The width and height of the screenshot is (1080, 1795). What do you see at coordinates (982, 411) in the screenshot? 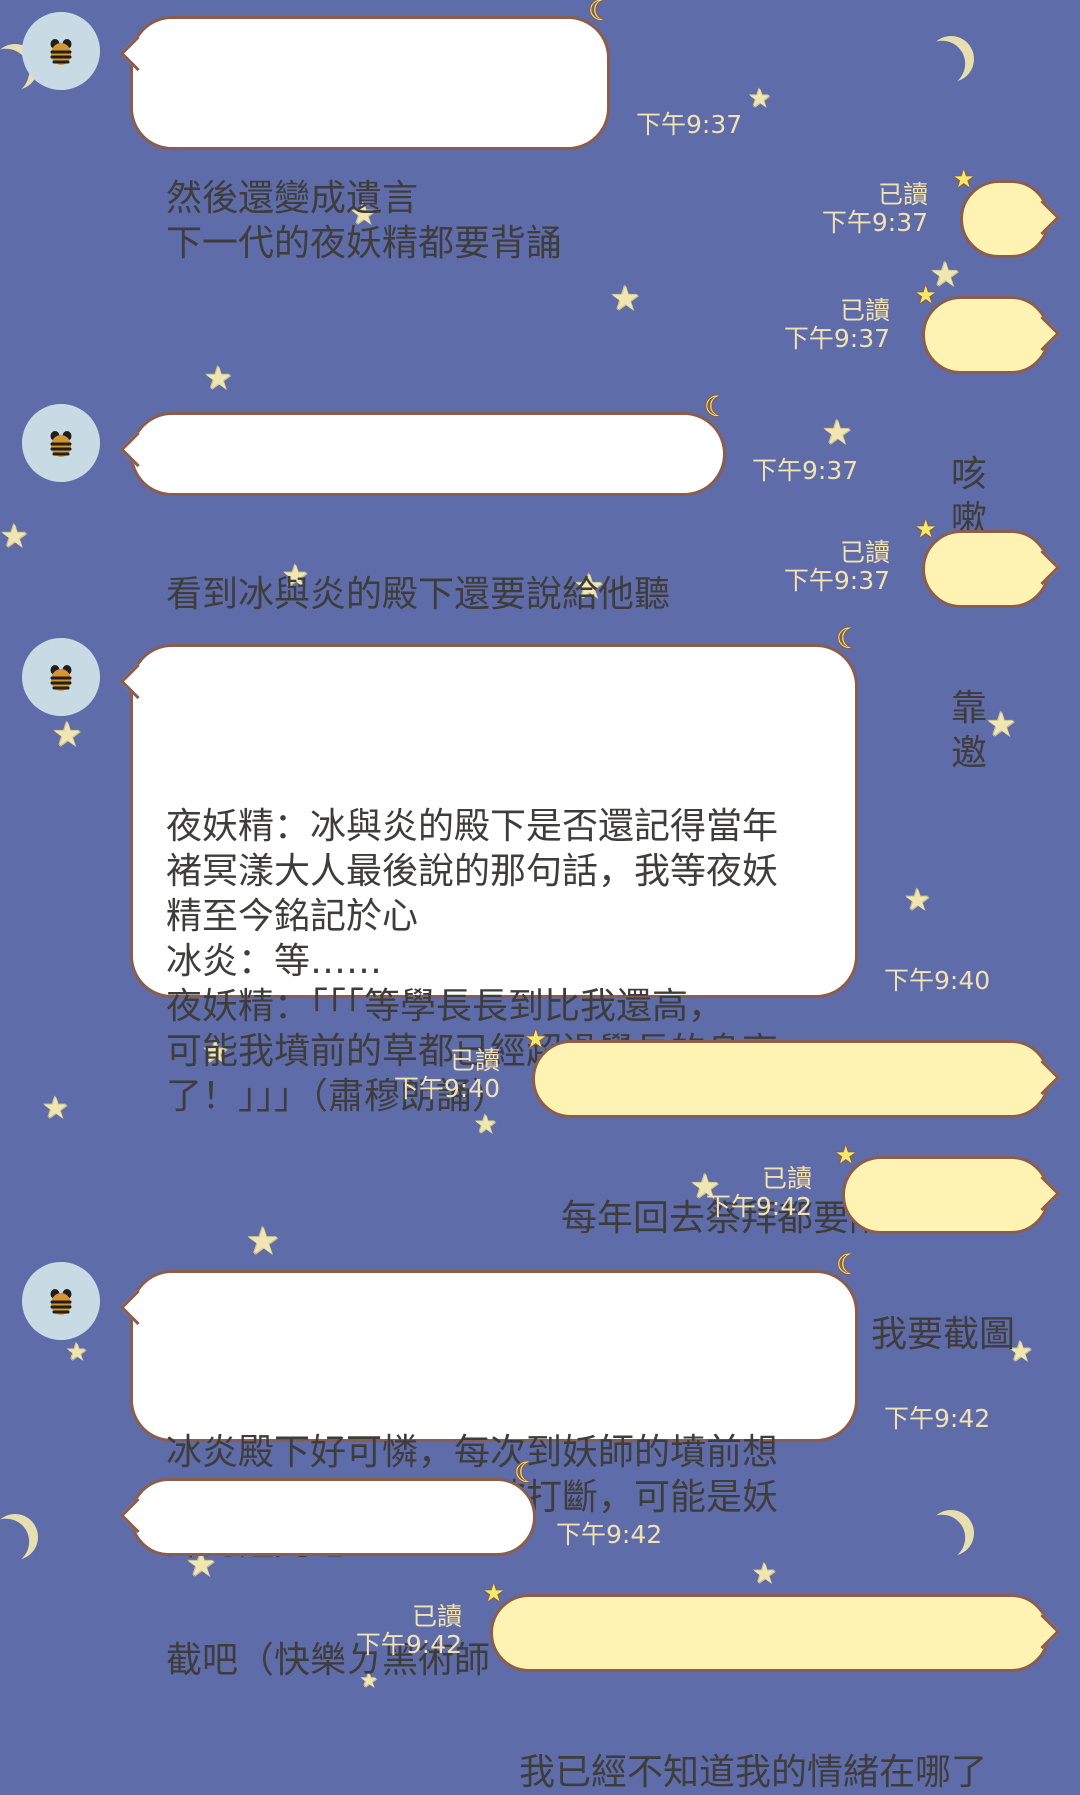
I see `message-bubble-outgoing: ★ 咳嗽` at bounding box center [982, 411].